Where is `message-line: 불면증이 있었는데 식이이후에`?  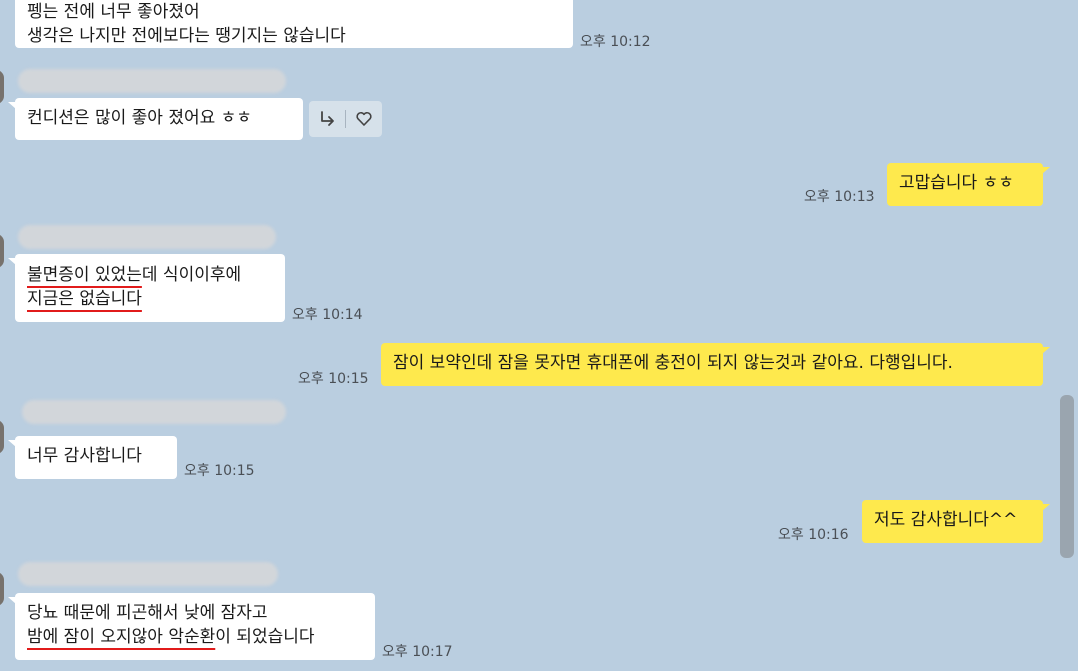 message-line: 불면증이 있었는데 식이이후에 is located at coordinates (150, 275).